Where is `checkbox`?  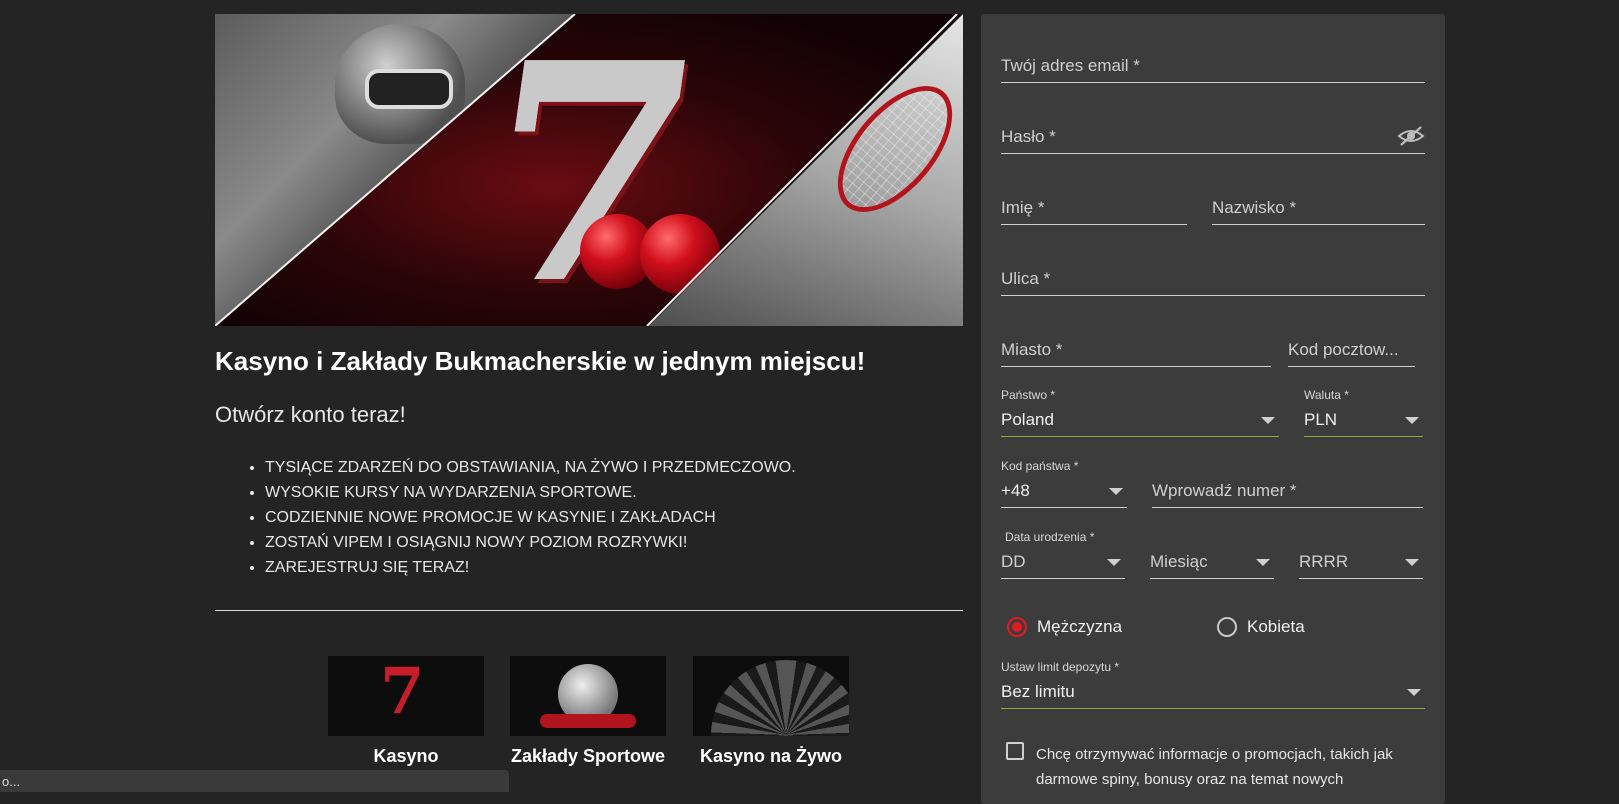 checkbox is located at coordinates (1015, 751).